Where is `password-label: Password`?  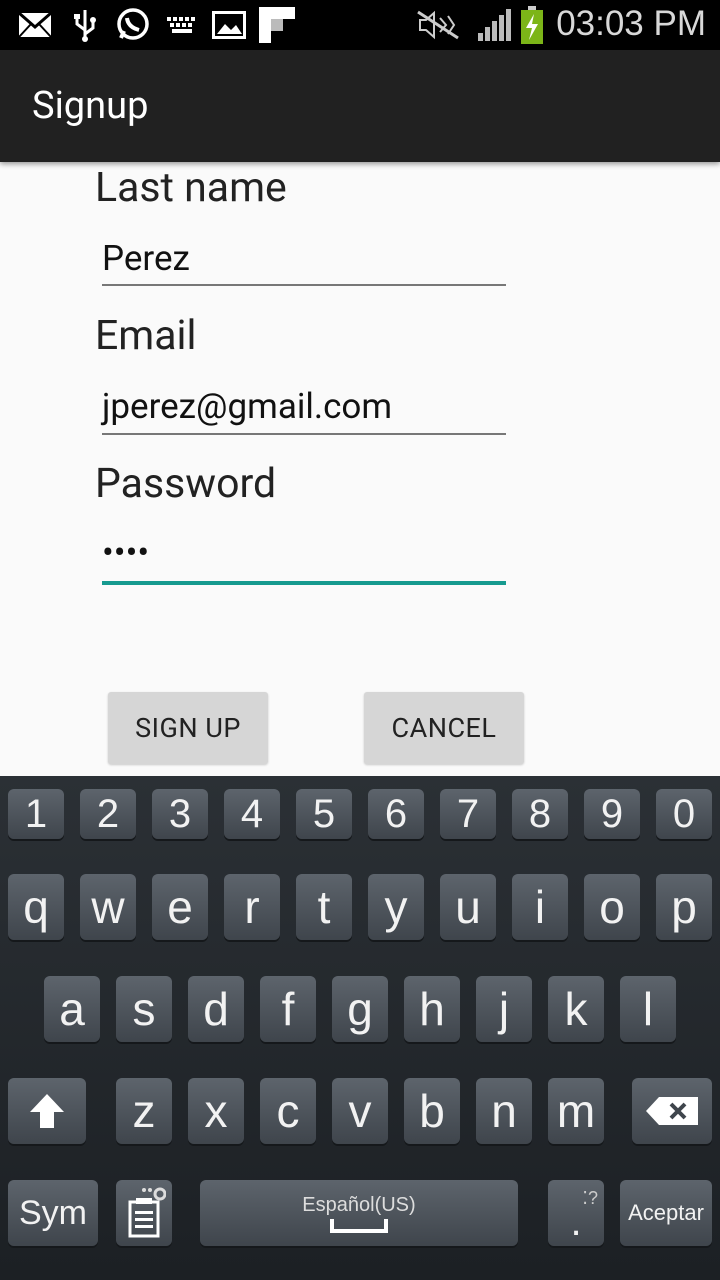 password-label: Password is located at coordinates (186, 484).